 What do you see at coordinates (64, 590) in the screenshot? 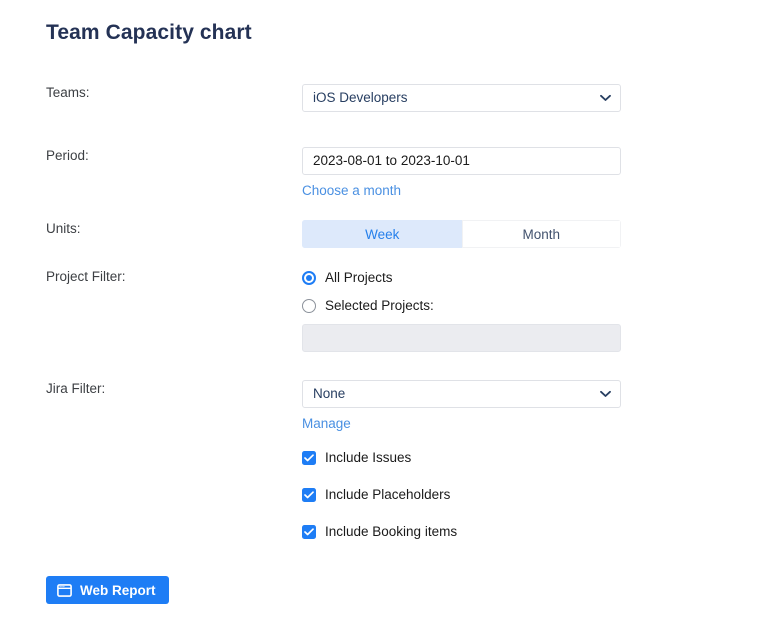
I see `browser-window-icon` at bounding box center [64, 590].